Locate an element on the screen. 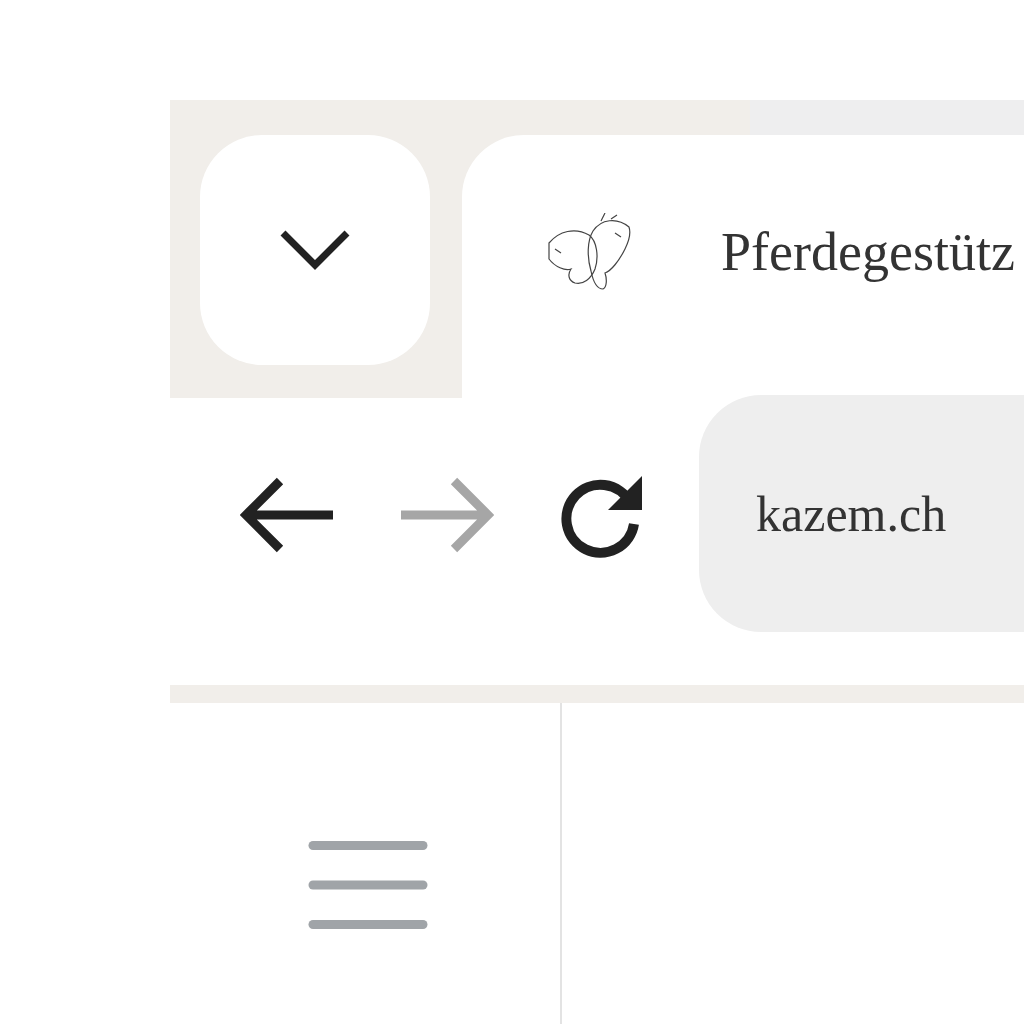 The image size is (1024, 1024). chevron-down-icon is located at coordinates (315, 250).